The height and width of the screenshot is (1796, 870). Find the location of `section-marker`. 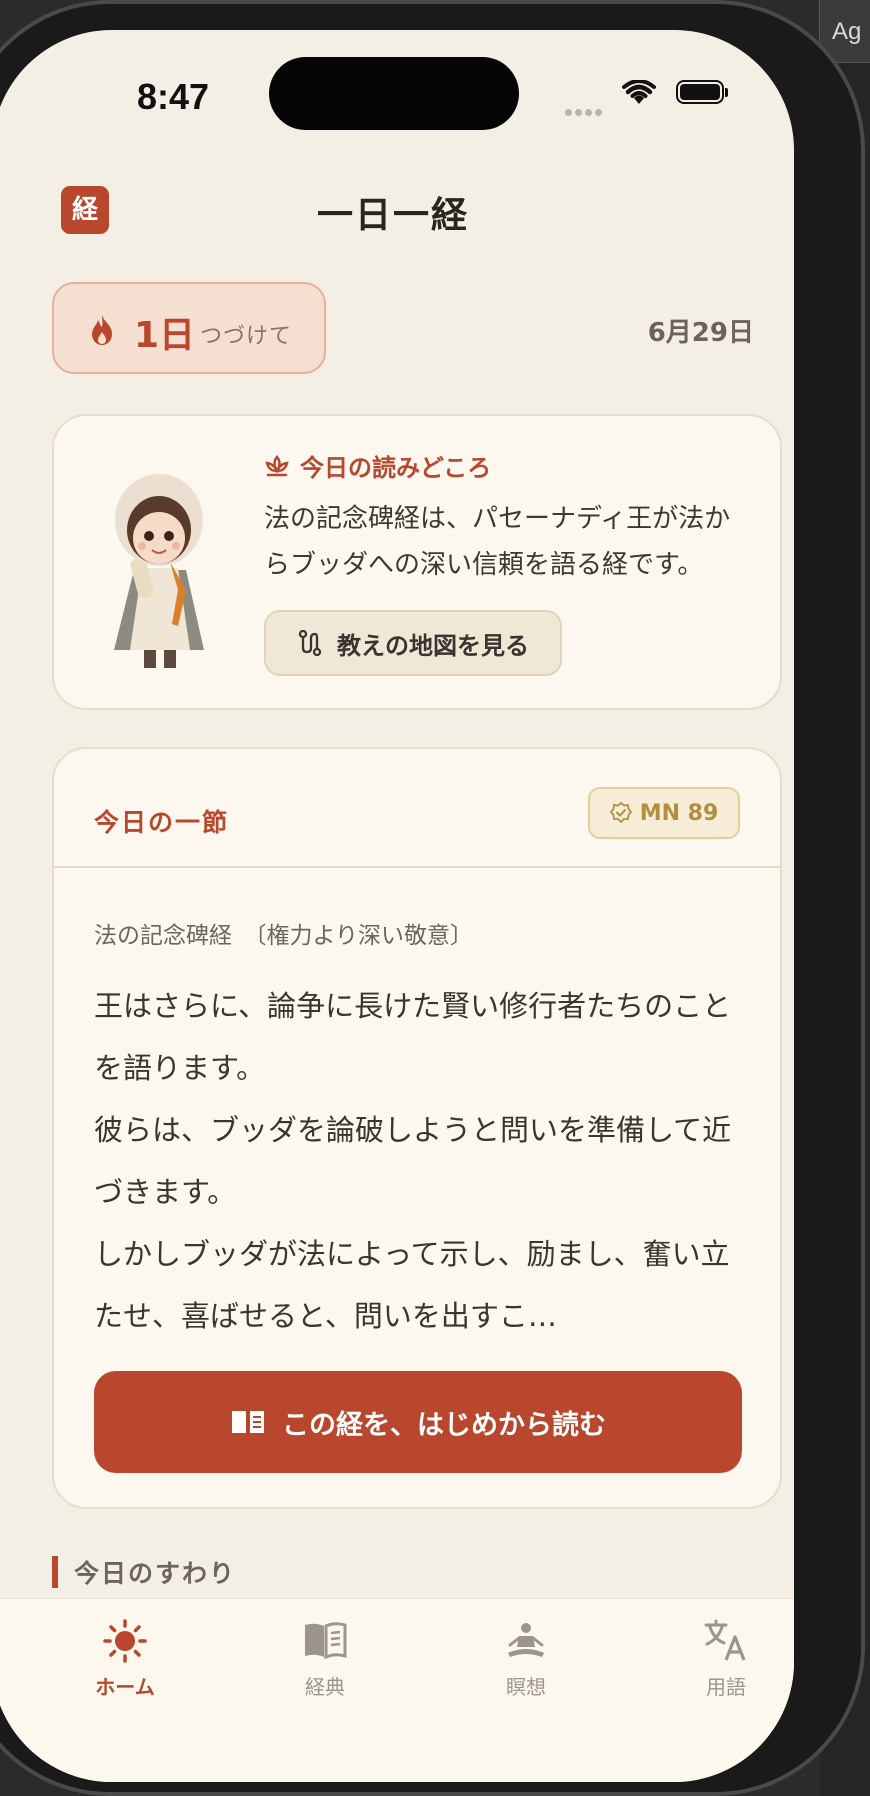

section-marker is located at coordinates (55, 1572).